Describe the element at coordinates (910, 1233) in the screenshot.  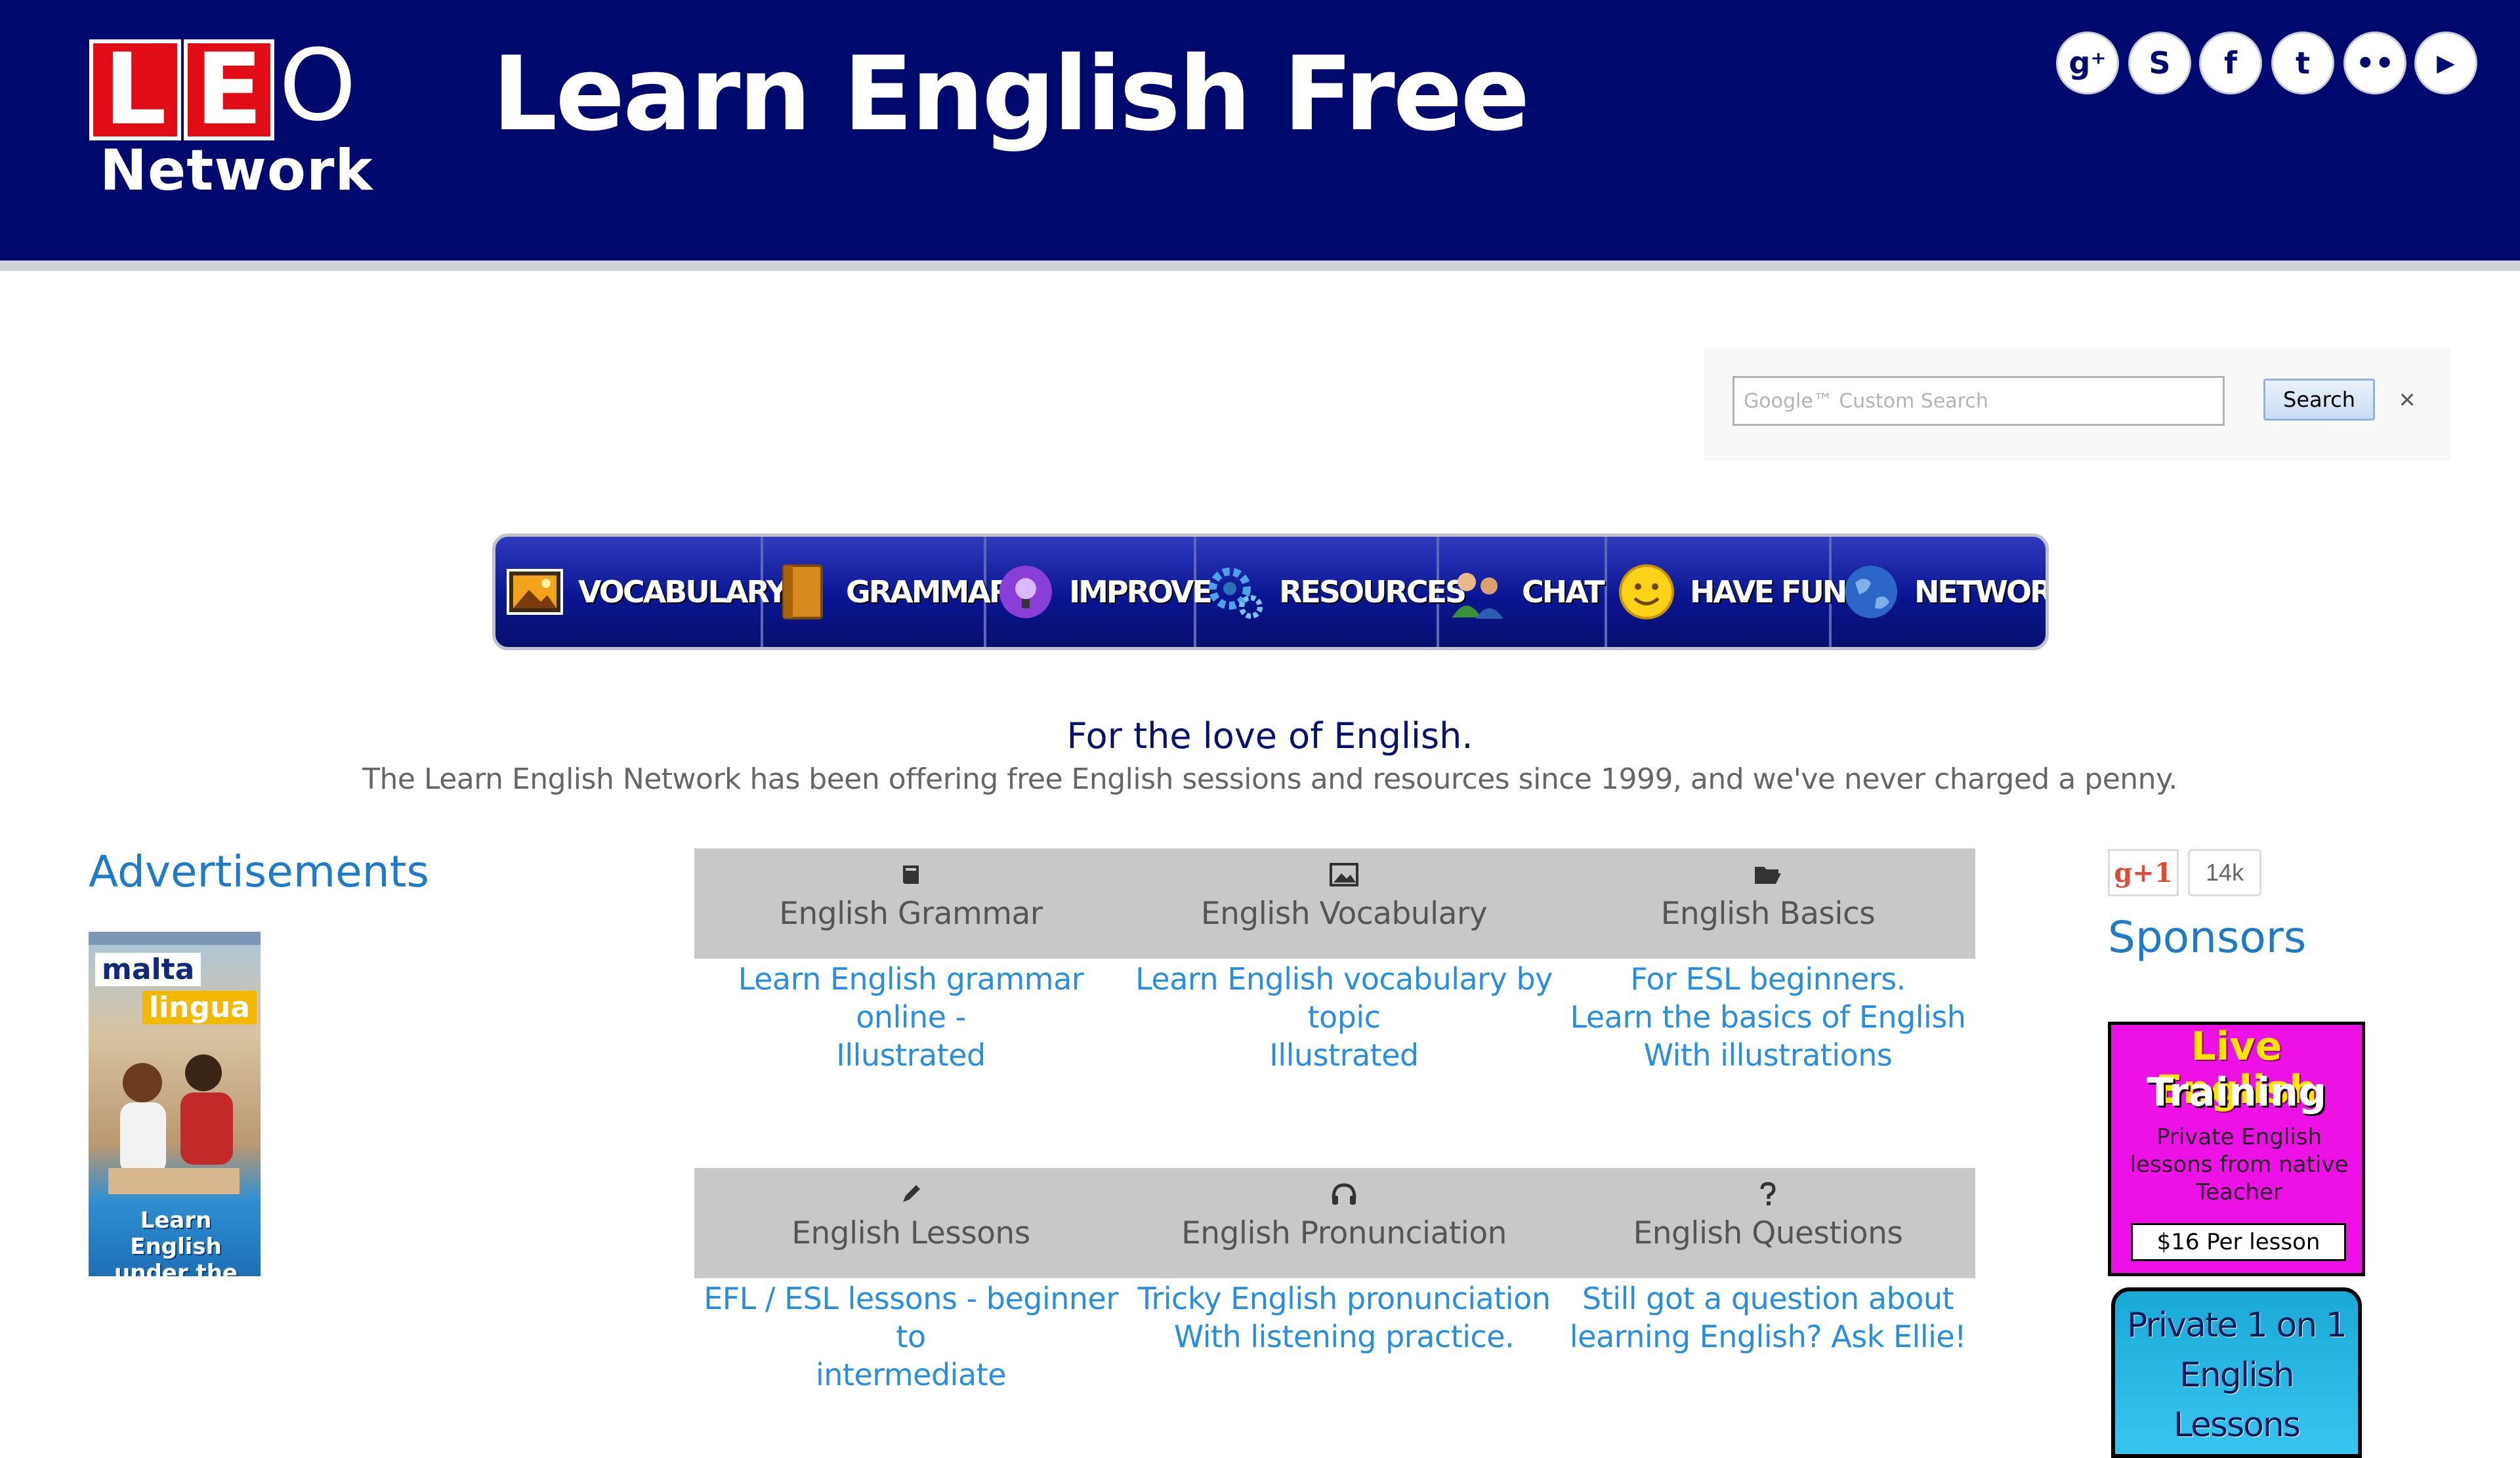
I see `category-title: English Lessons` at that location.